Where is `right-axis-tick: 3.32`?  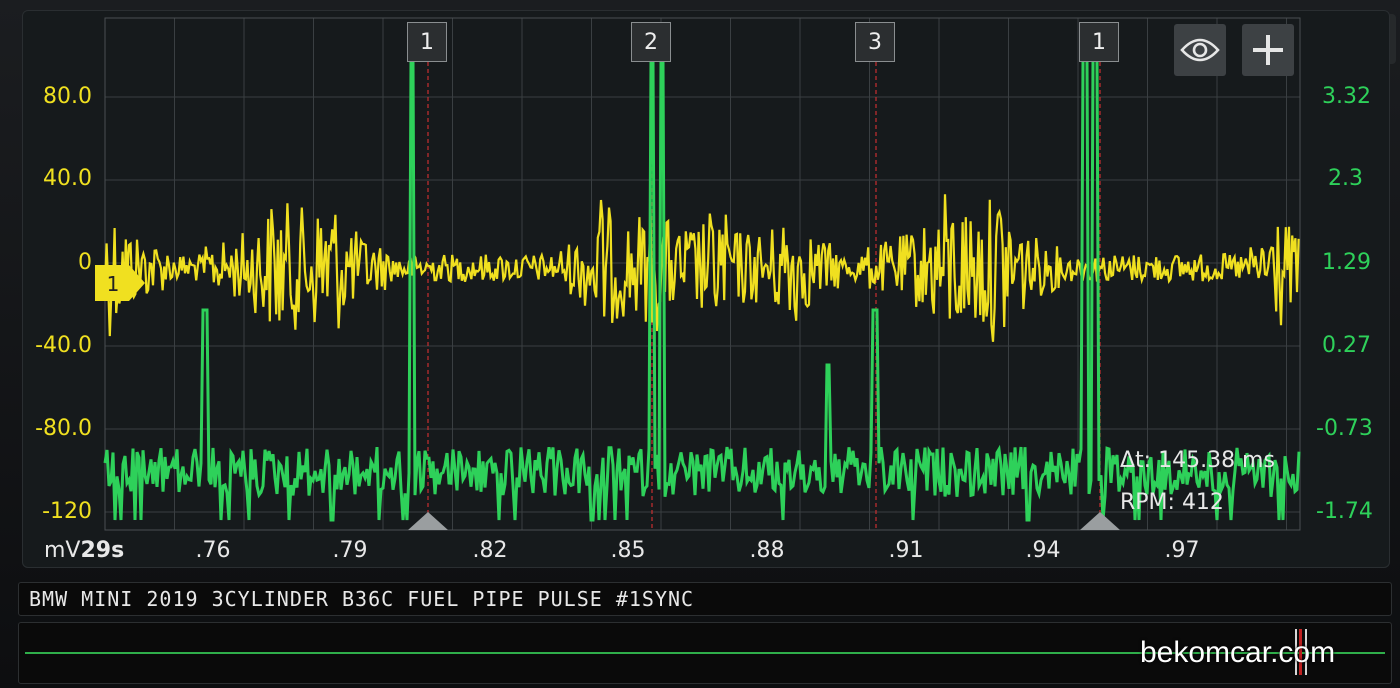 right-axis-tick: 3.32 is located at coordinates (1346, 96).